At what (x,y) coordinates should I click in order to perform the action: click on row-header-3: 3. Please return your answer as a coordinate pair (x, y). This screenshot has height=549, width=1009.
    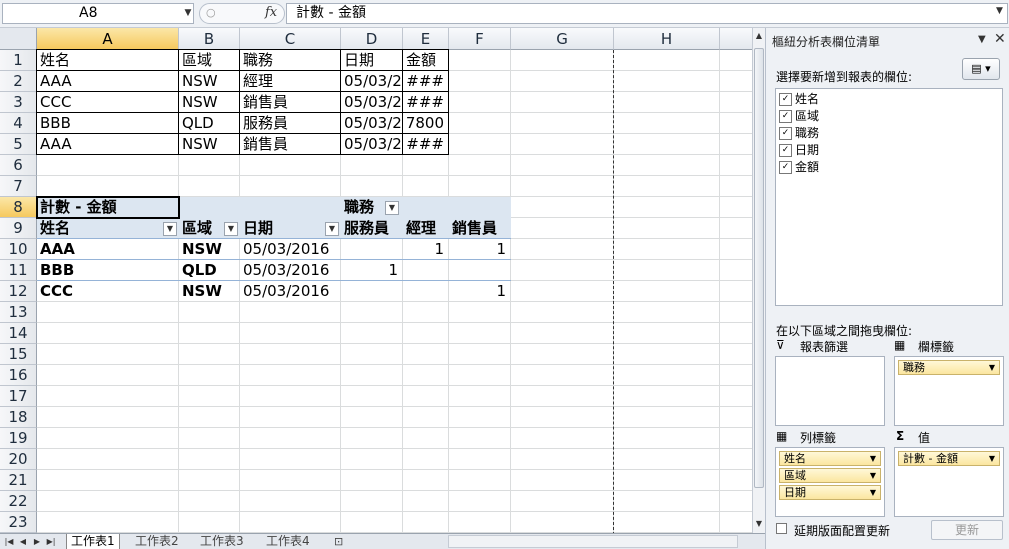
    Looking at the image, I should click on (18, 102).